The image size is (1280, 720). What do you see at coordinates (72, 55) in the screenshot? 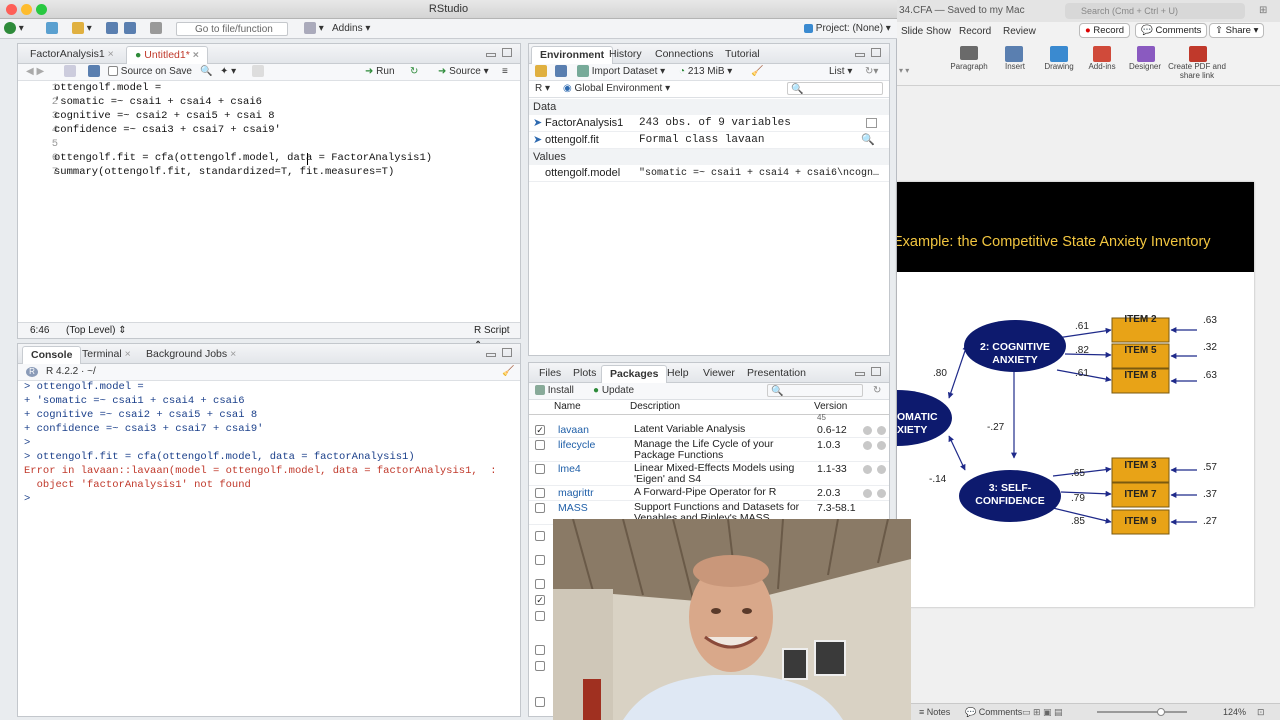
I see `tab-factoranalysis1: FactorAnalysis1 ×` at bounding box center [72, 55].